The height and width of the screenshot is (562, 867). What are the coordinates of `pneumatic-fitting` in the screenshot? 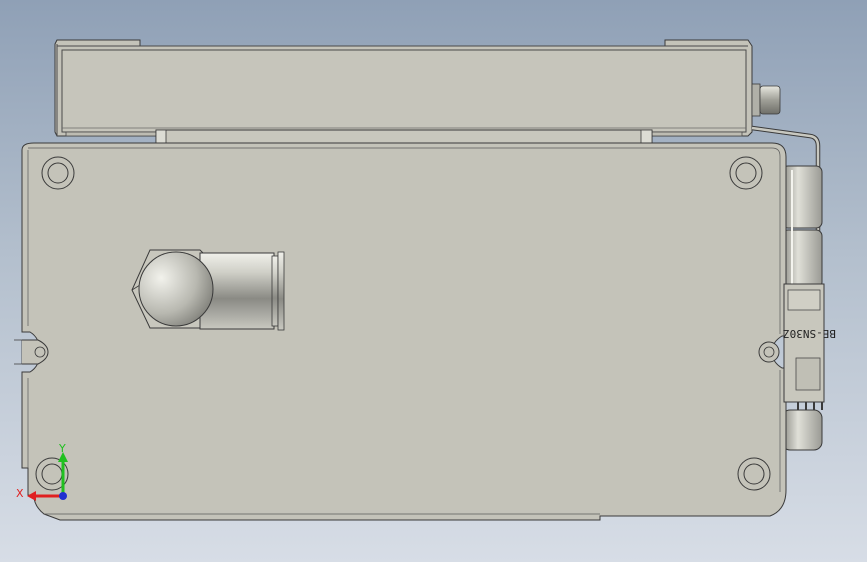 It's located at (208, 290).